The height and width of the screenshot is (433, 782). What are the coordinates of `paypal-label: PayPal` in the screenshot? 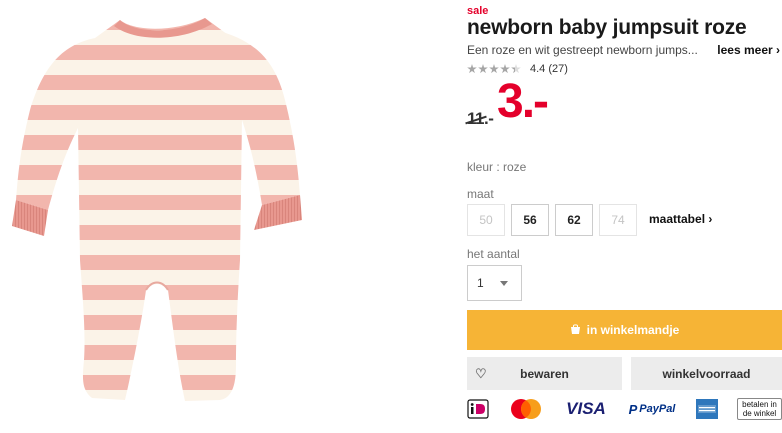 It's located at (657, 409).